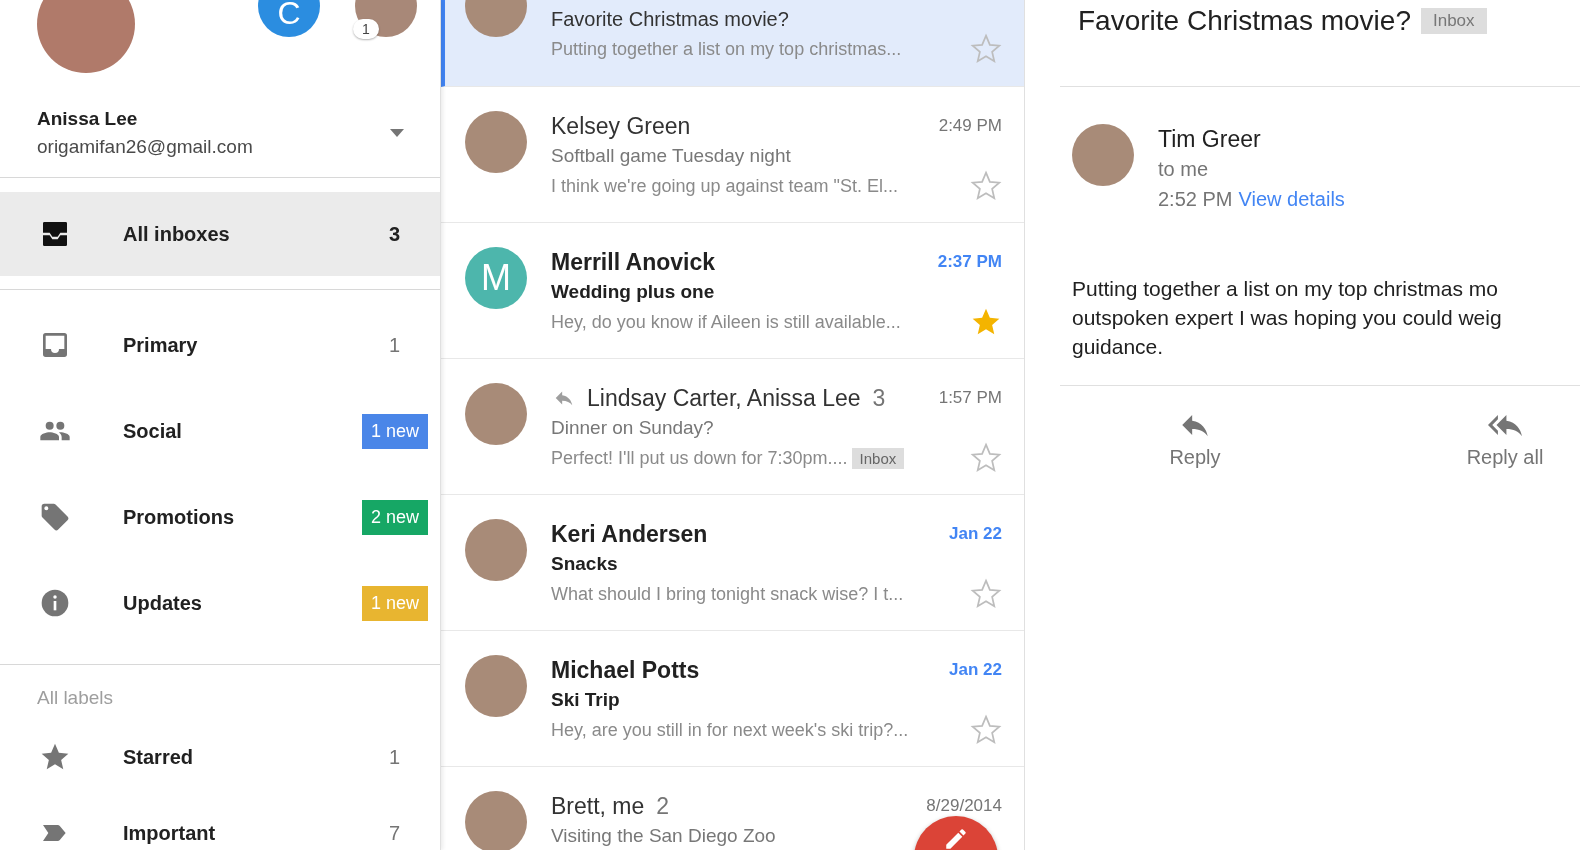 The height and width of the screenshot is (850, 1580). What do you see at coordinates (663, 836) in the screenshot?
I see `email-subject: Visiting the San Diego Zoo` at bounding box center [663, 836].